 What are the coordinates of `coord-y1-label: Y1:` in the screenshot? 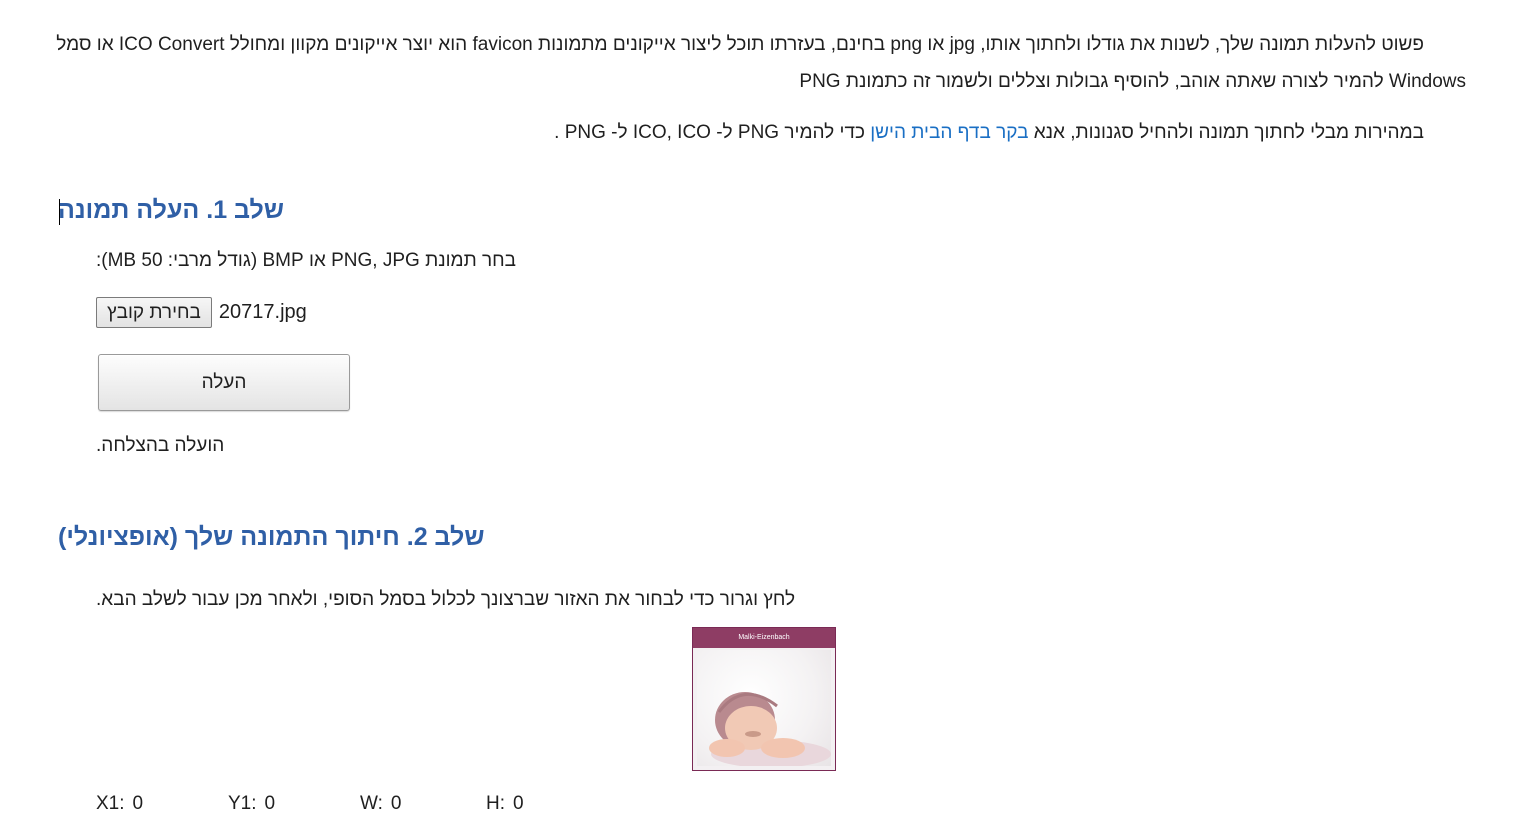 It's located at (242, 803).